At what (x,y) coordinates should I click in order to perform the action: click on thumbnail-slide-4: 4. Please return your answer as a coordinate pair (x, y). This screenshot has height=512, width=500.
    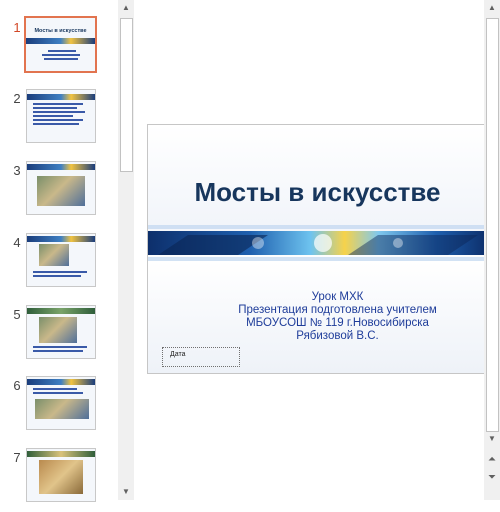
    Looking at the image, I should click on (59, 265).